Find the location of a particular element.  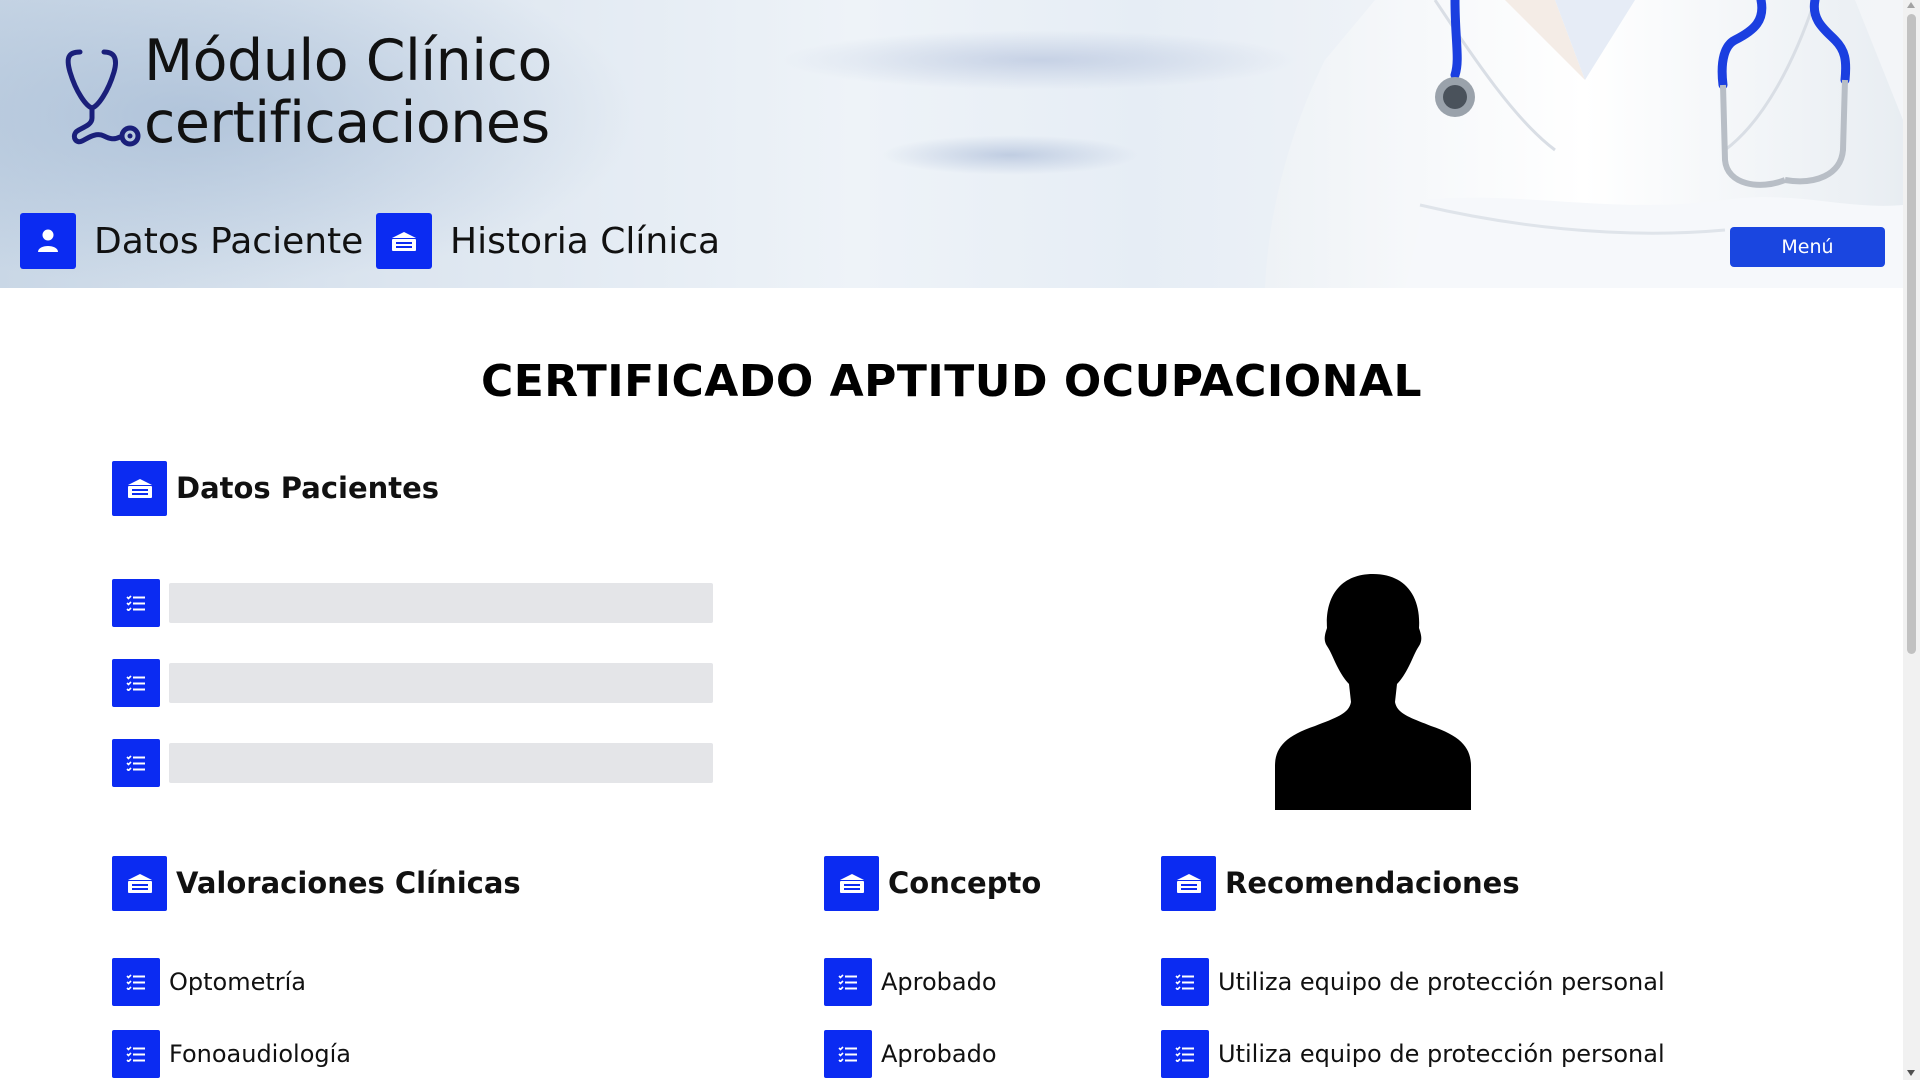

valoracion-item: Fonoaudiología is located at coordinates (231, 1054).